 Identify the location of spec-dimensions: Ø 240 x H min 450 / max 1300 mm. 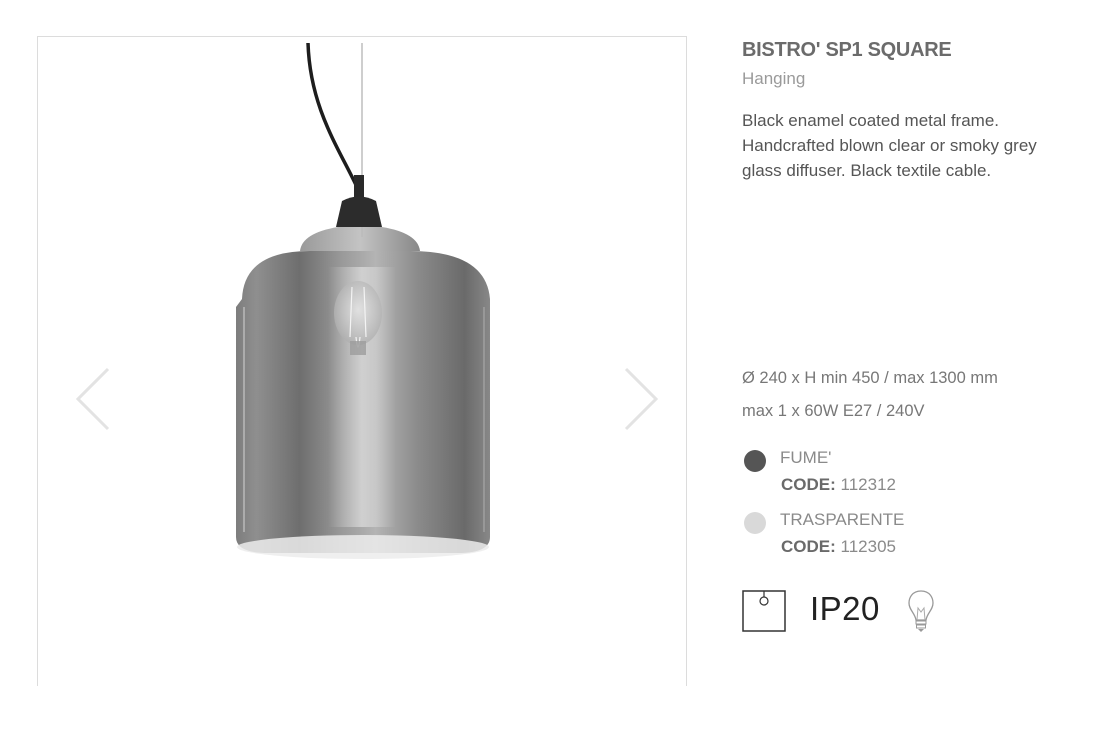
(870, 378).